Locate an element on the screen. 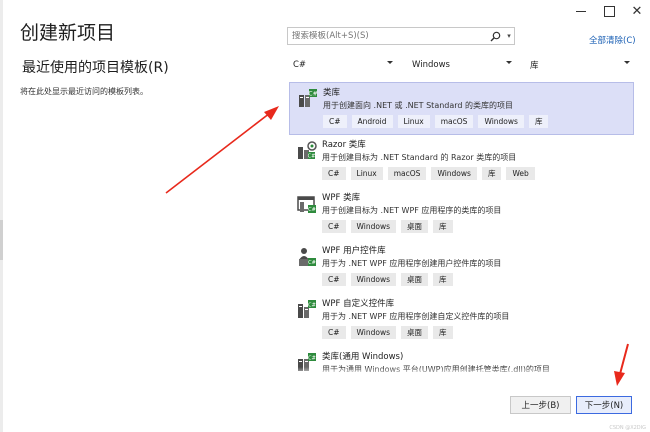 This screenshot has height=432, width=650. language-filter: C# is located at coordinates (342, 65).